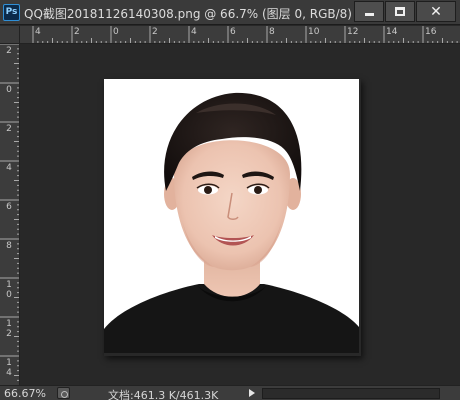 The image size is (460, 400). What do you see at coordinates (431, 32) in the screenshot?
I see `ruler-h-label: 16` at bounding box center [431, 32].